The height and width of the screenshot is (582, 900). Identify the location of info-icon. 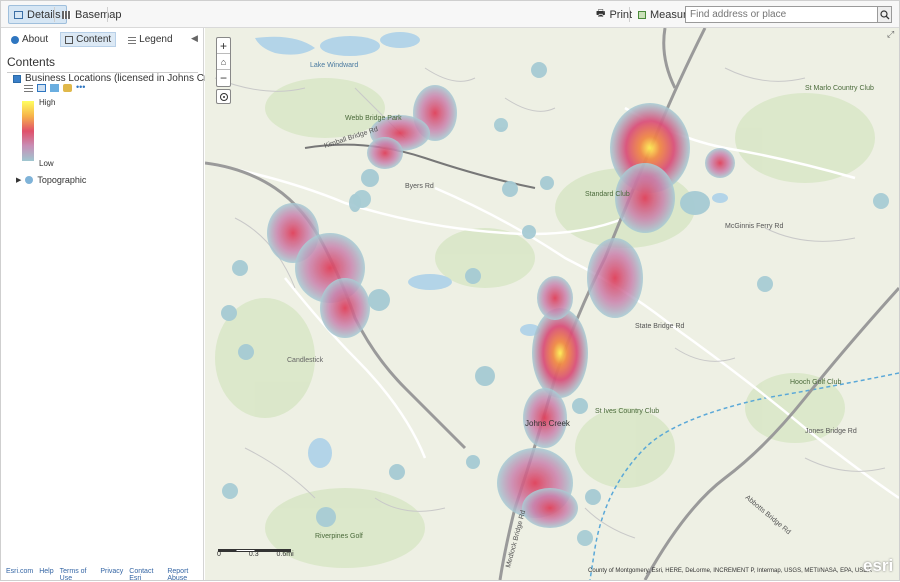
(15, 40).